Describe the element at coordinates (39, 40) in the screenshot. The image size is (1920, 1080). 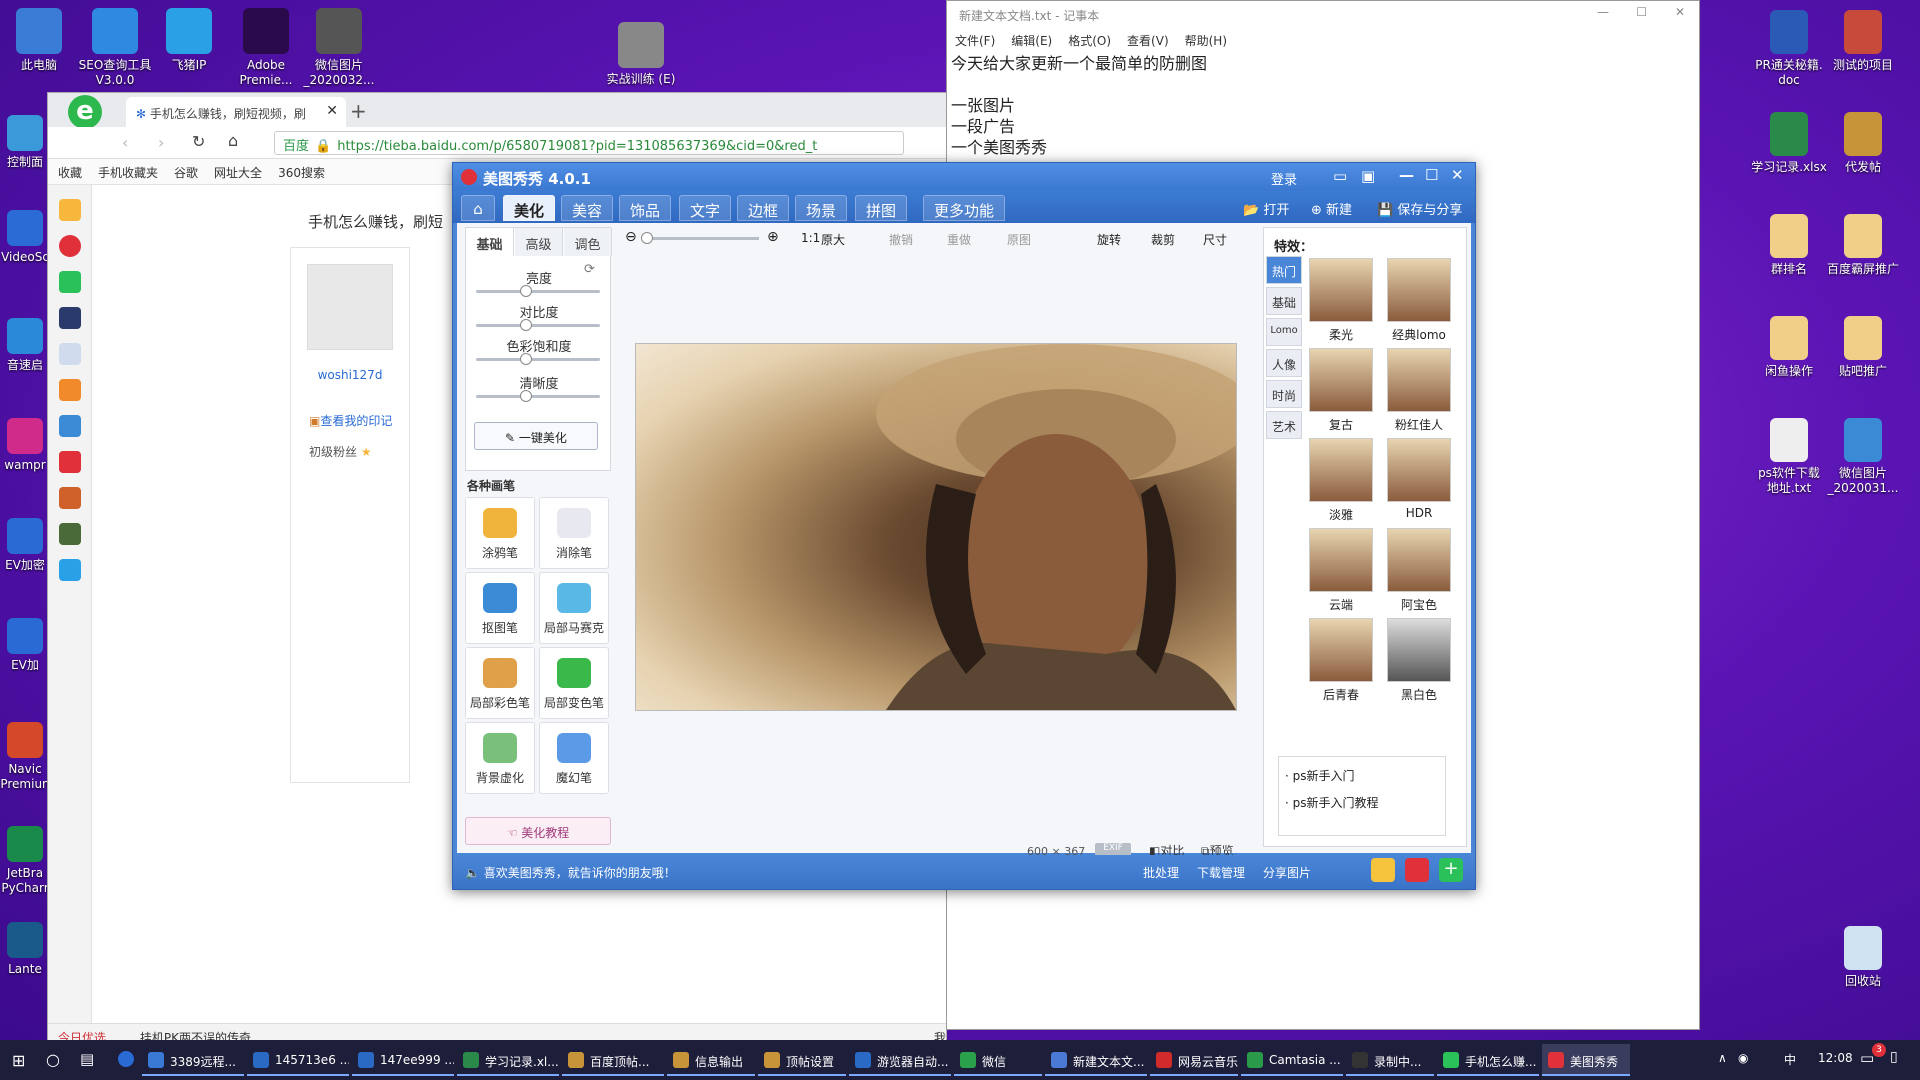
I see `desktop-icon: 此电脑` at that location.